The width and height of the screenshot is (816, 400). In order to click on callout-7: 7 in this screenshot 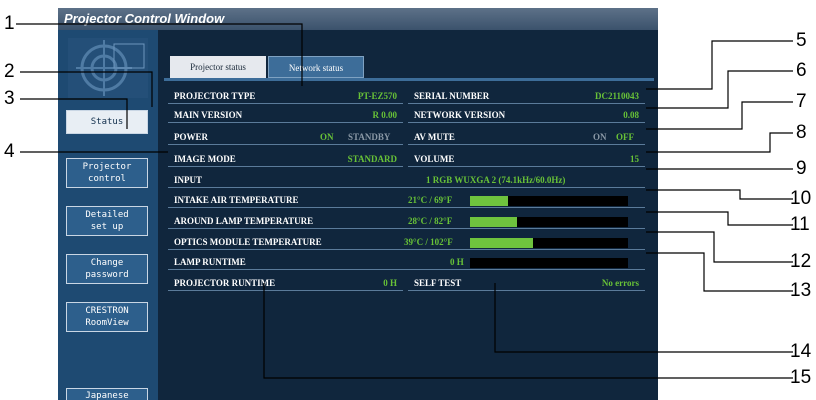, I will do `click(801, 101)`.